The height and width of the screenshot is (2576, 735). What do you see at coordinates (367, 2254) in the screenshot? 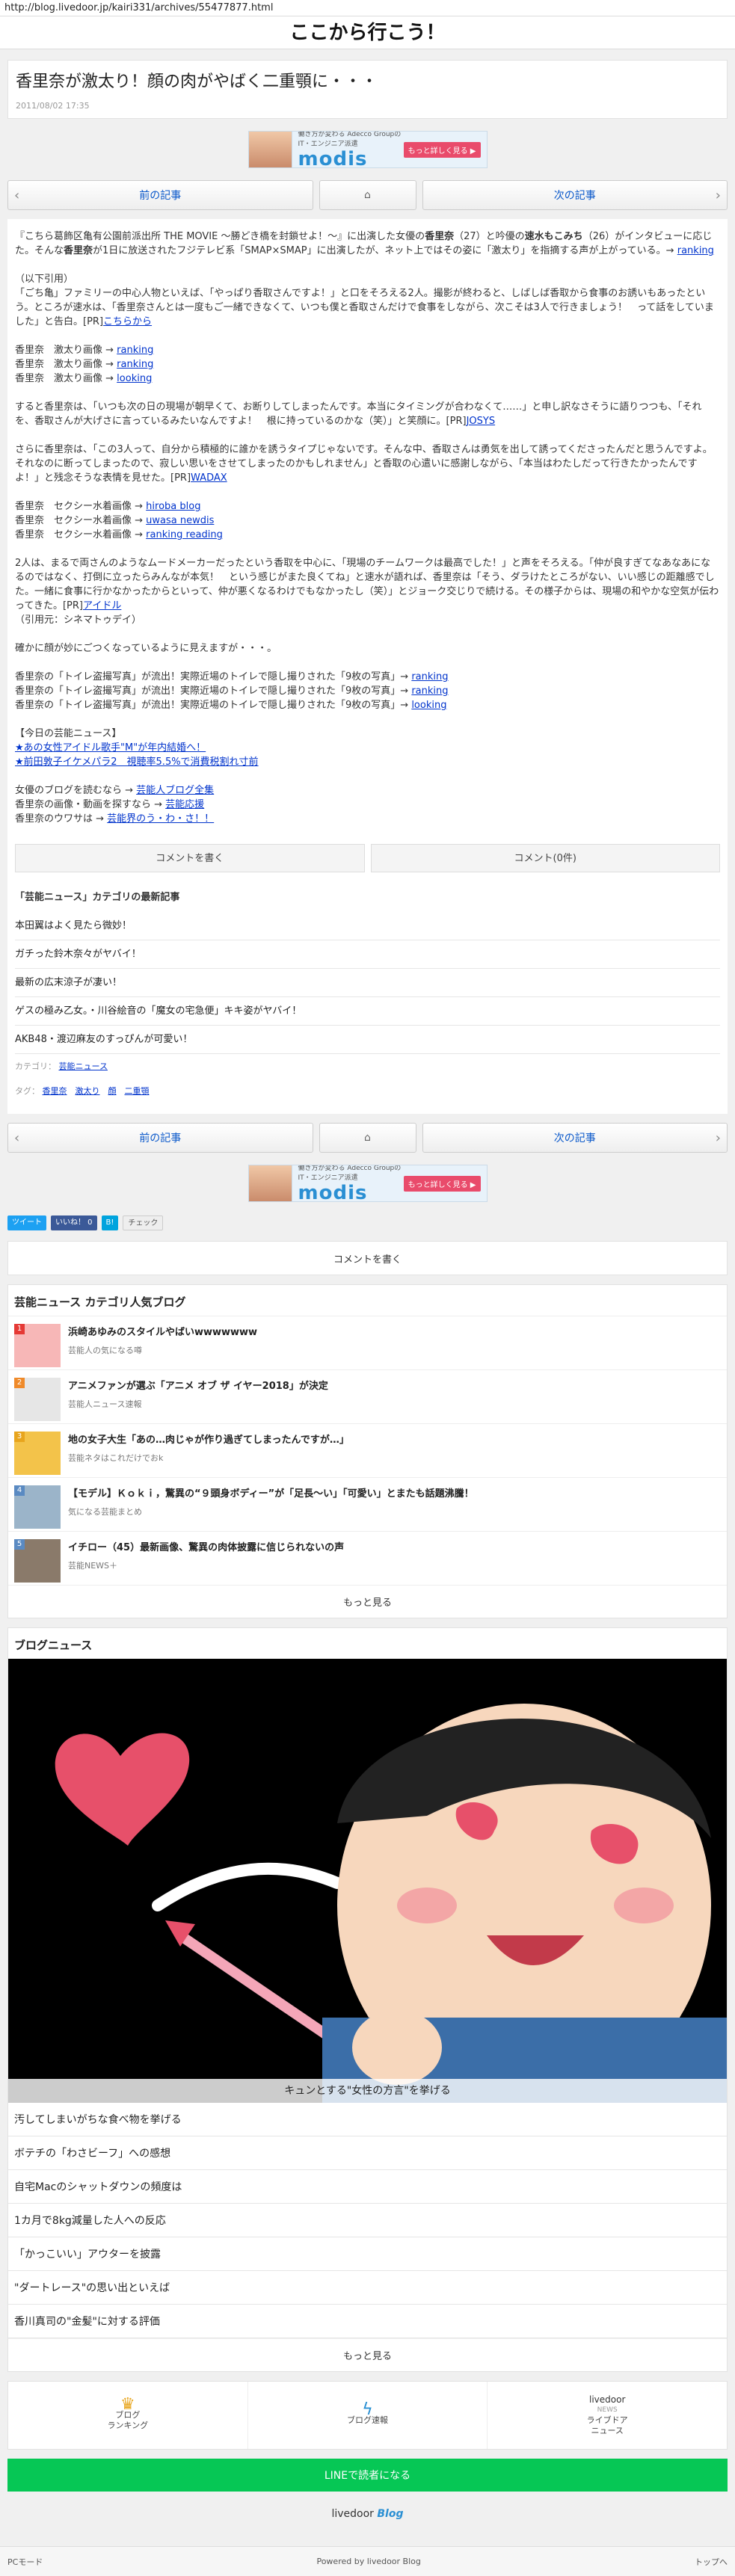
I see `list-item: 「かっこいい」アウターを披露` at bounding box center [367, 2254].